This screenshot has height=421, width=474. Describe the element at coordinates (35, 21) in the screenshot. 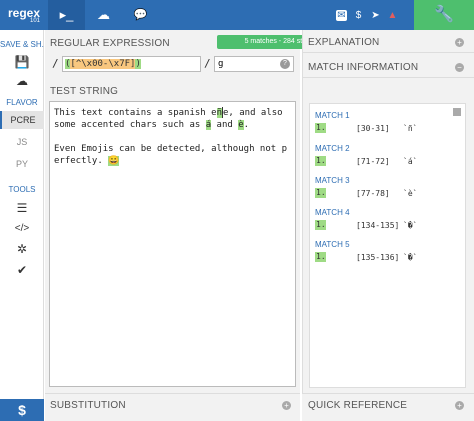

I see `logo-sub: 101` at that location.